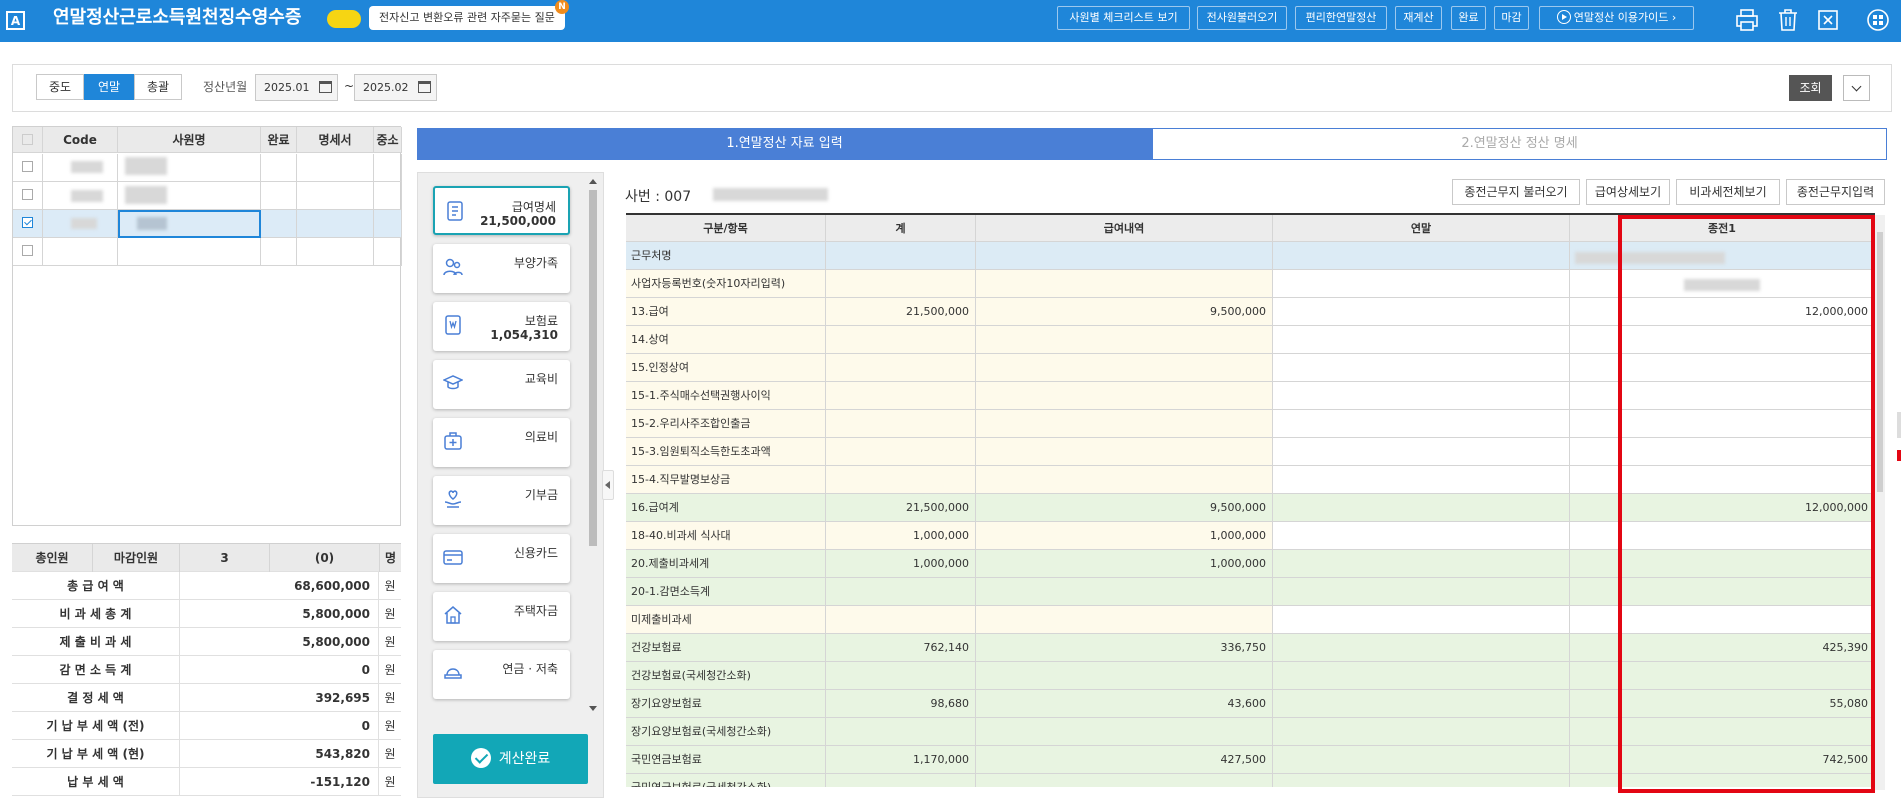  I want to click on calculate-complete-button: 계산완료, so click(510, 759).